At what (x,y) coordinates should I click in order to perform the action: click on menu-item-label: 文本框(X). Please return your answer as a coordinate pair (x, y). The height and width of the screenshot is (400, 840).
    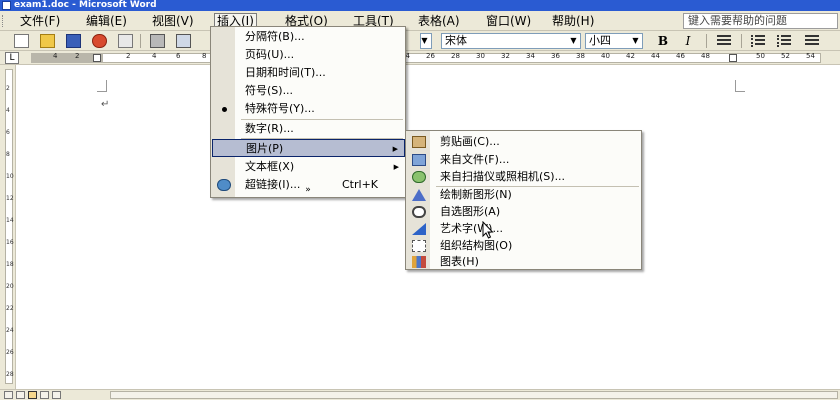
    Looking at the image, I should click on (270, 166).